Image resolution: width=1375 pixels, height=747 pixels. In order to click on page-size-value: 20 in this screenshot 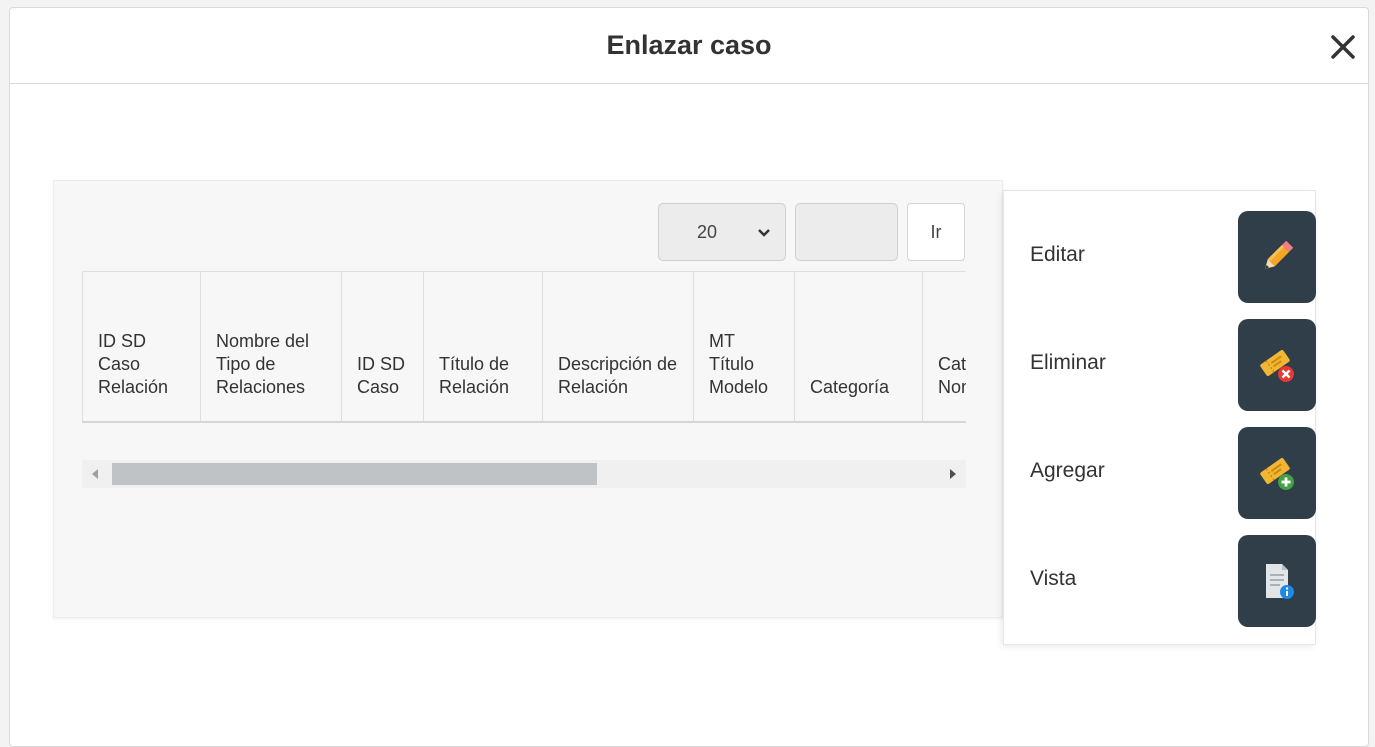, I will do `click(707, 232)`.